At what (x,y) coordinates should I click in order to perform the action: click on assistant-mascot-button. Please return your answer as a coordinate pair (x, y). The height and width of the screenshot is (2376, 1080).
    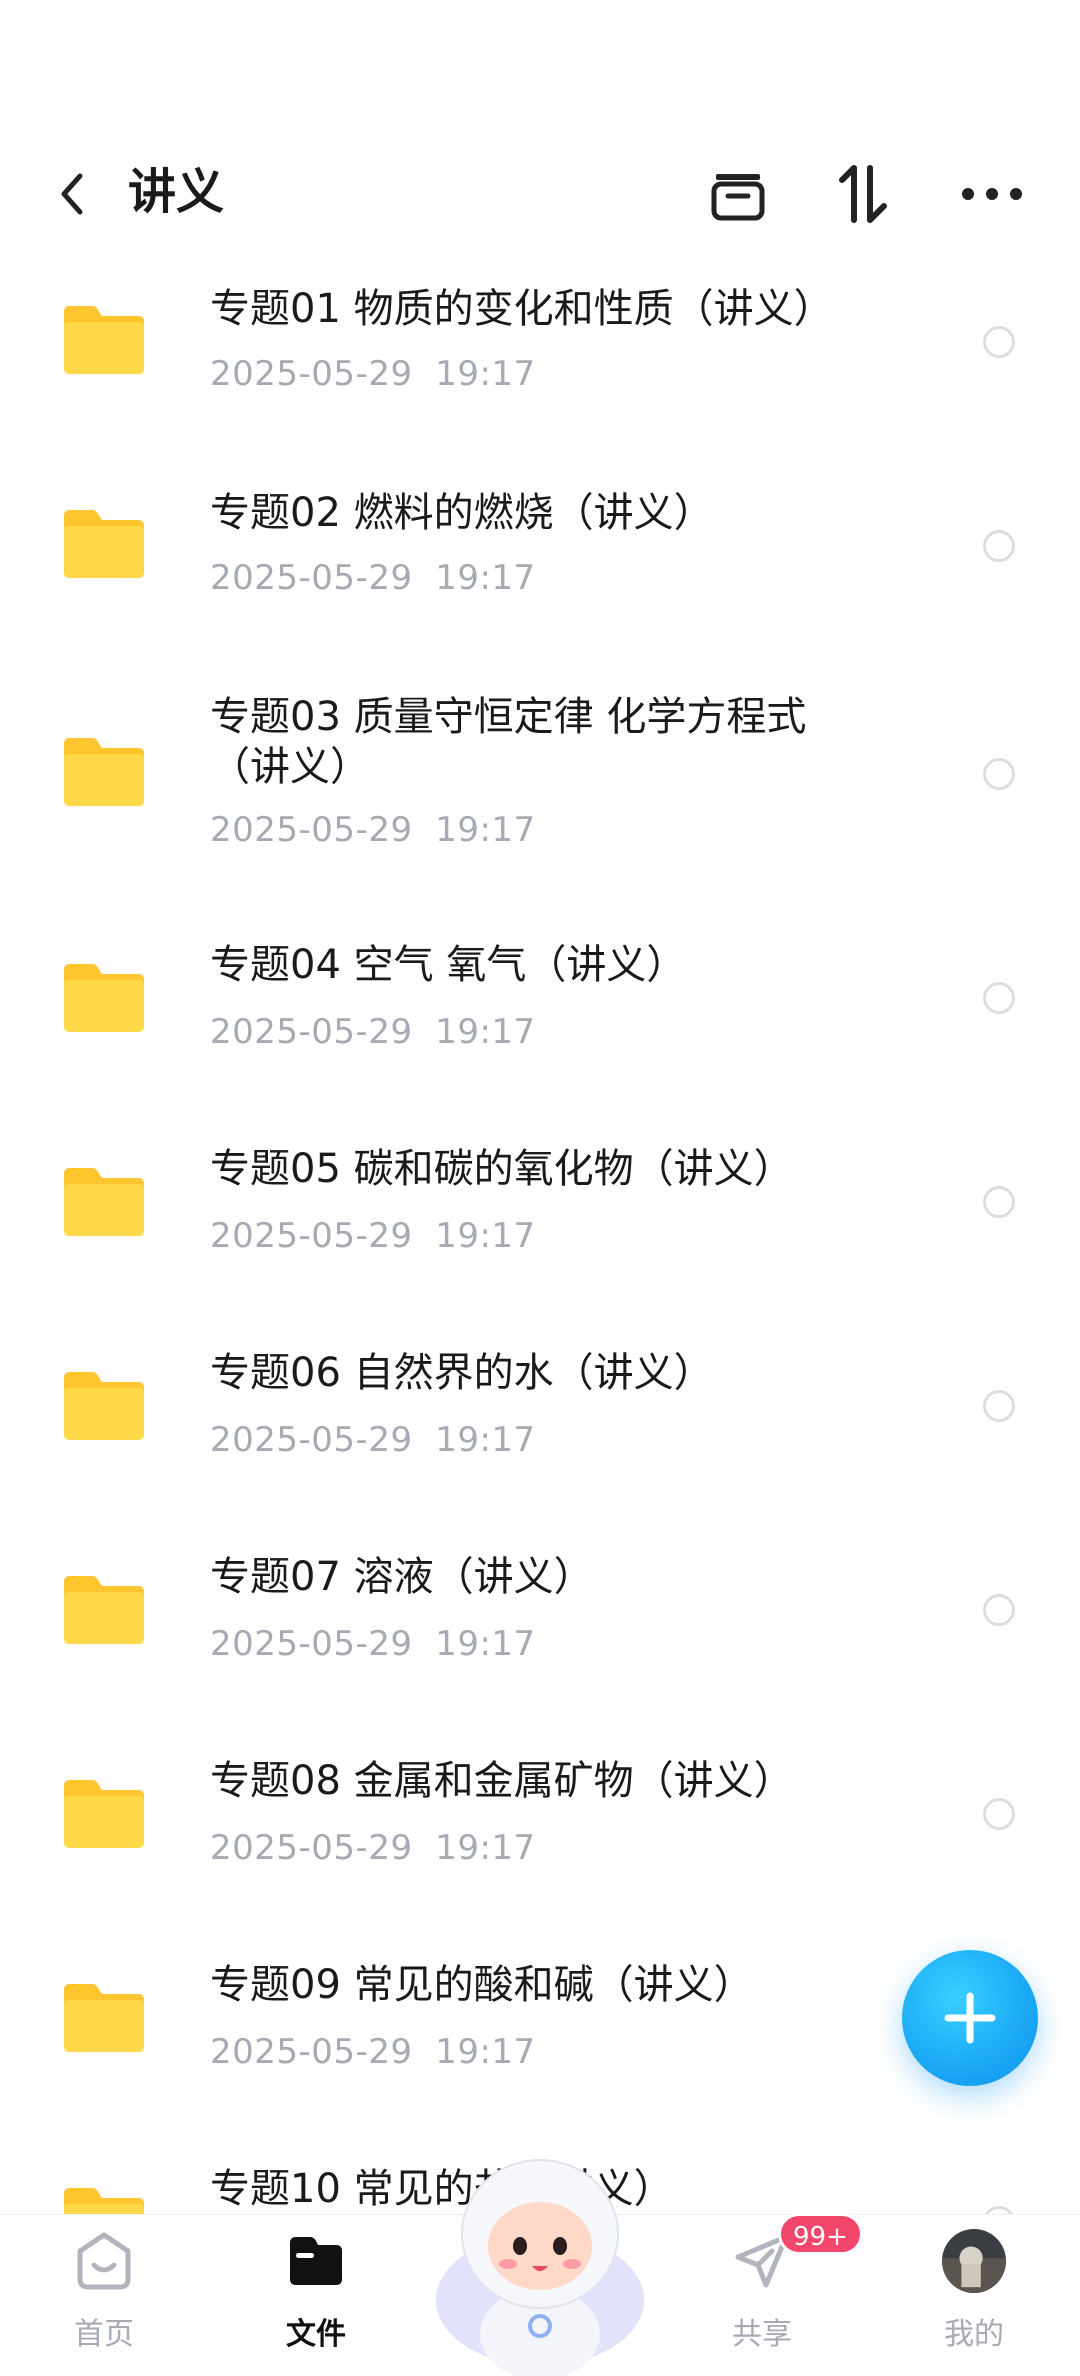
    Looking at the image, I should click on (540, 2263).